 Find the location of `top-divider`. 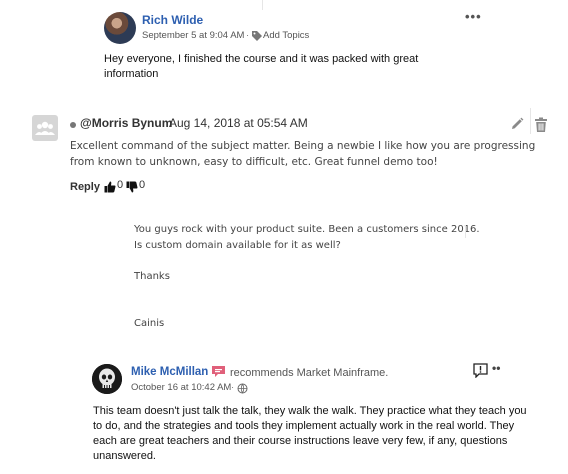

top-divider is located at coordinates (262, 5).